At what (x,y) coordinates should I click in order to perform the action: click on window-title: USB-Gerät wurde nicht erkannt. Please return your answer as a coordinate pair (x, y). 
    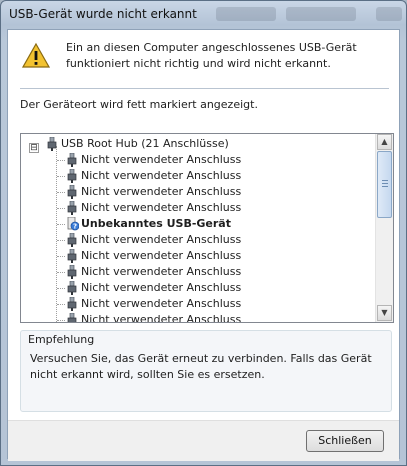
    Looking at the image, I should click on (103, 14).